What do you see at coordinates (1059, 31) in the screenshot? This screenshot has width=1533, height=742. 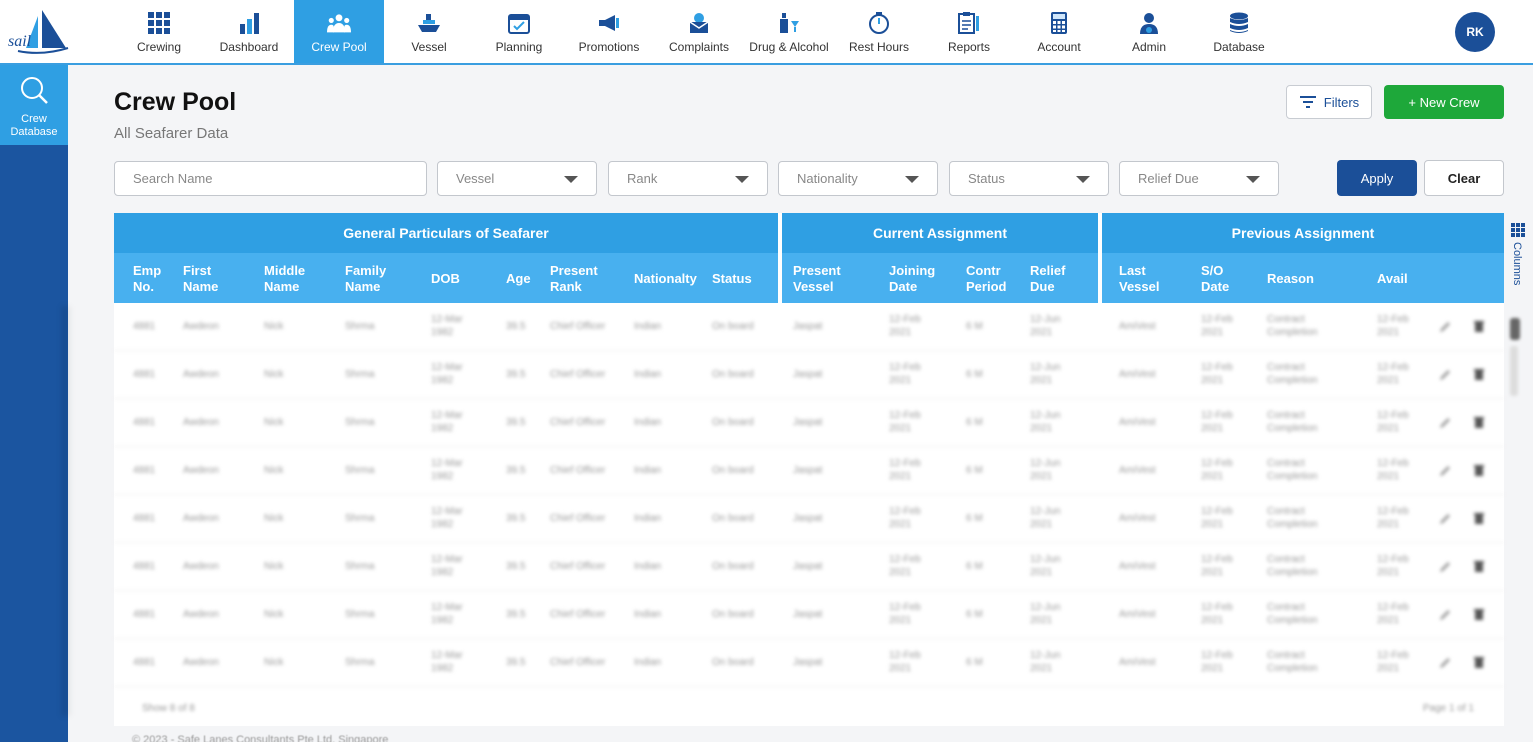 I see `nav-account: Account` at bounding box center [1059, 31].